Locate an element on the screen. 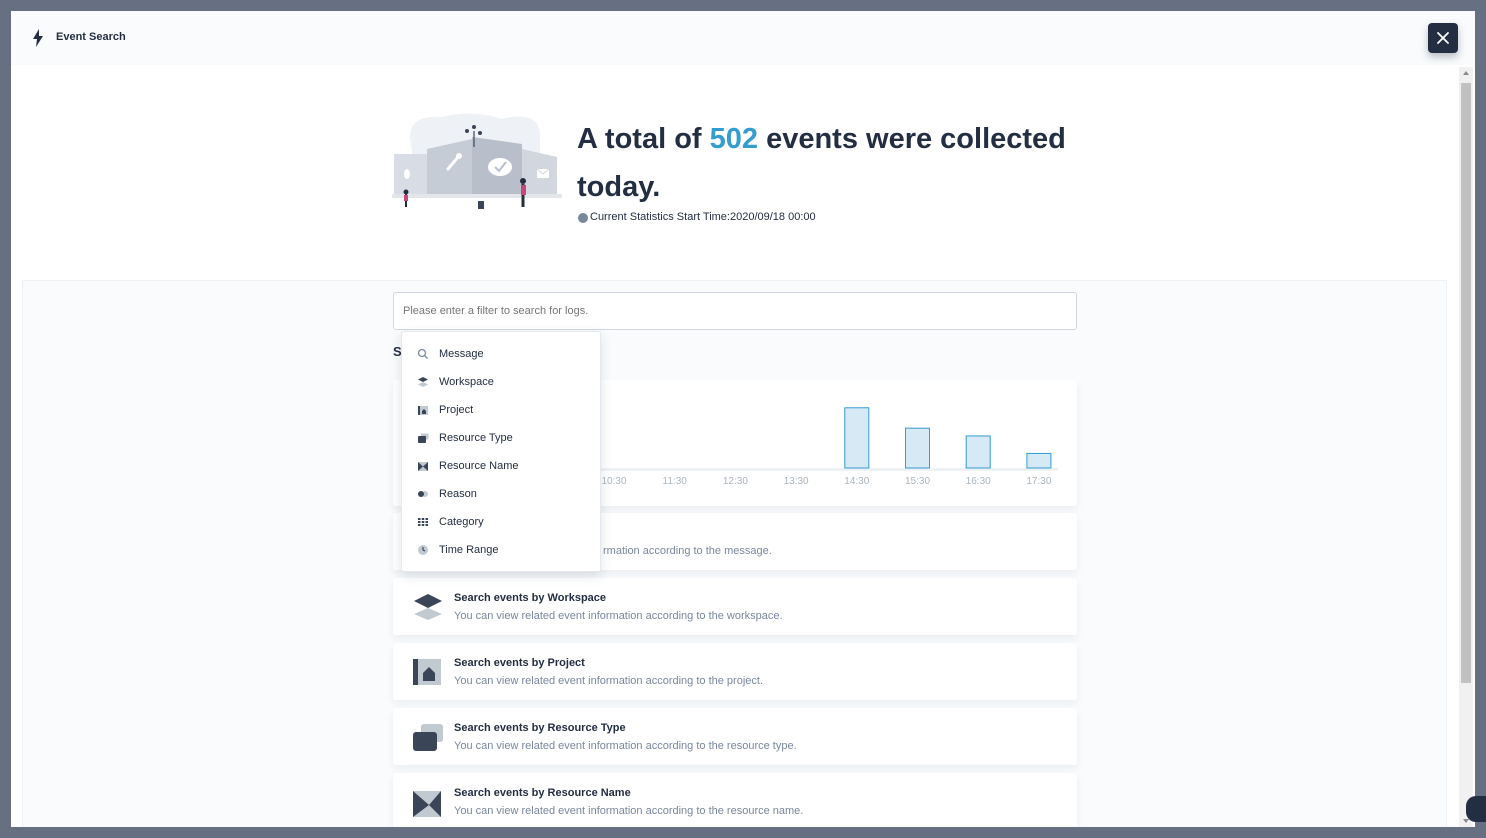 Image resolution: width=1486 pixels, height=838 pixels. dropdown-item-category: Category is located at coordinates (501, 522).